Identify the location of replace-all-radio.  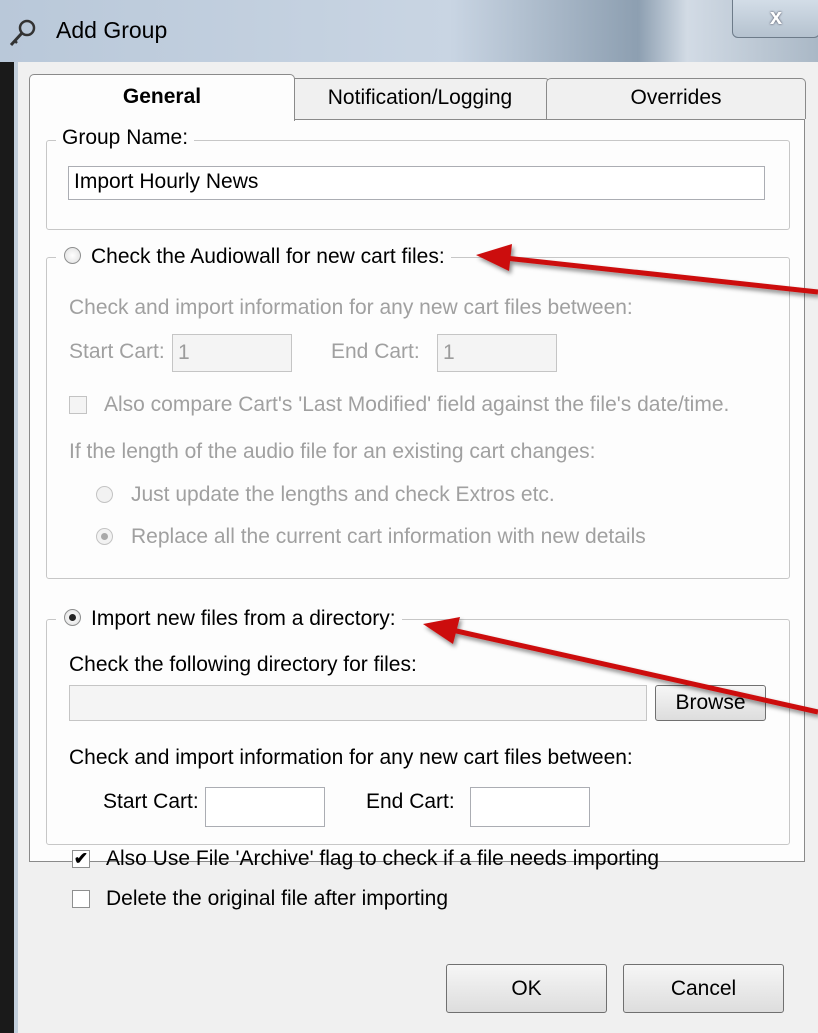
(104, 536).